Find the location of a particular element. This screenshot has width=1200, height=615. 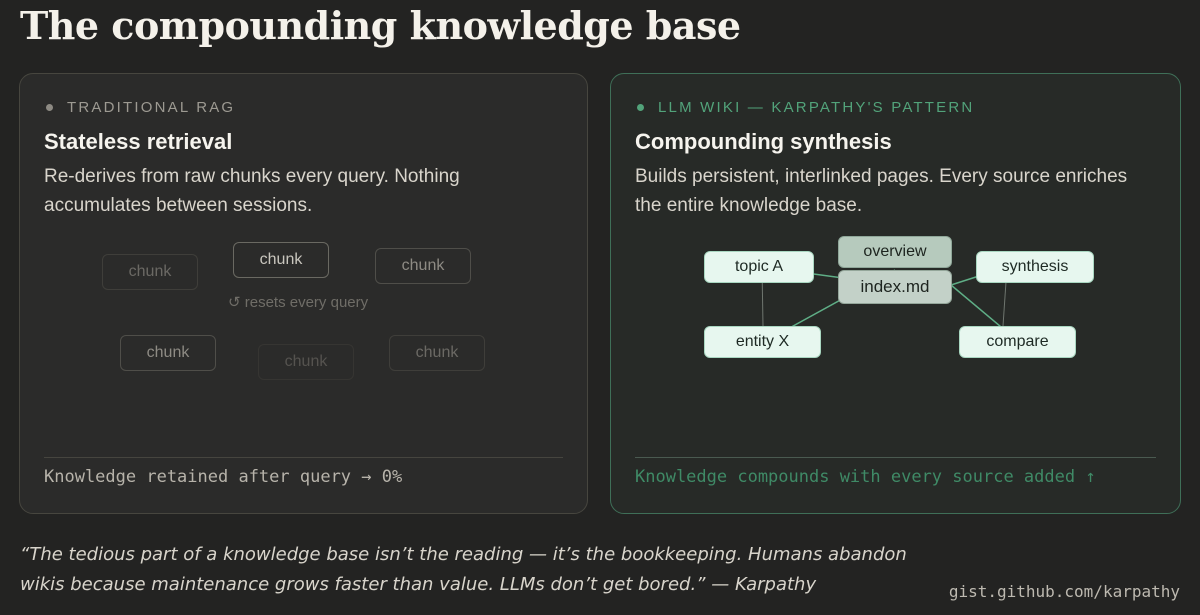

card-heading: Compounding synthesis is located at coordinates (763, 141).